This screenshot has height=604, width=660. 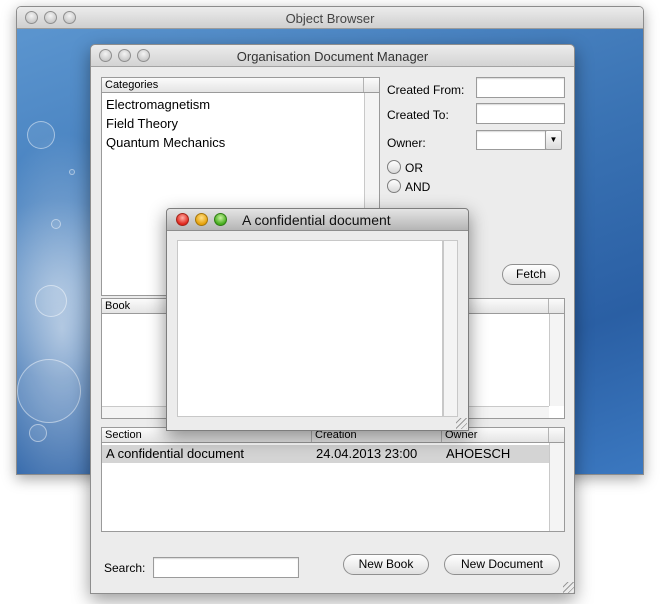 I want to click on document-manager-titlebar: Organisation Document Manager, so click(x=332, y=56).